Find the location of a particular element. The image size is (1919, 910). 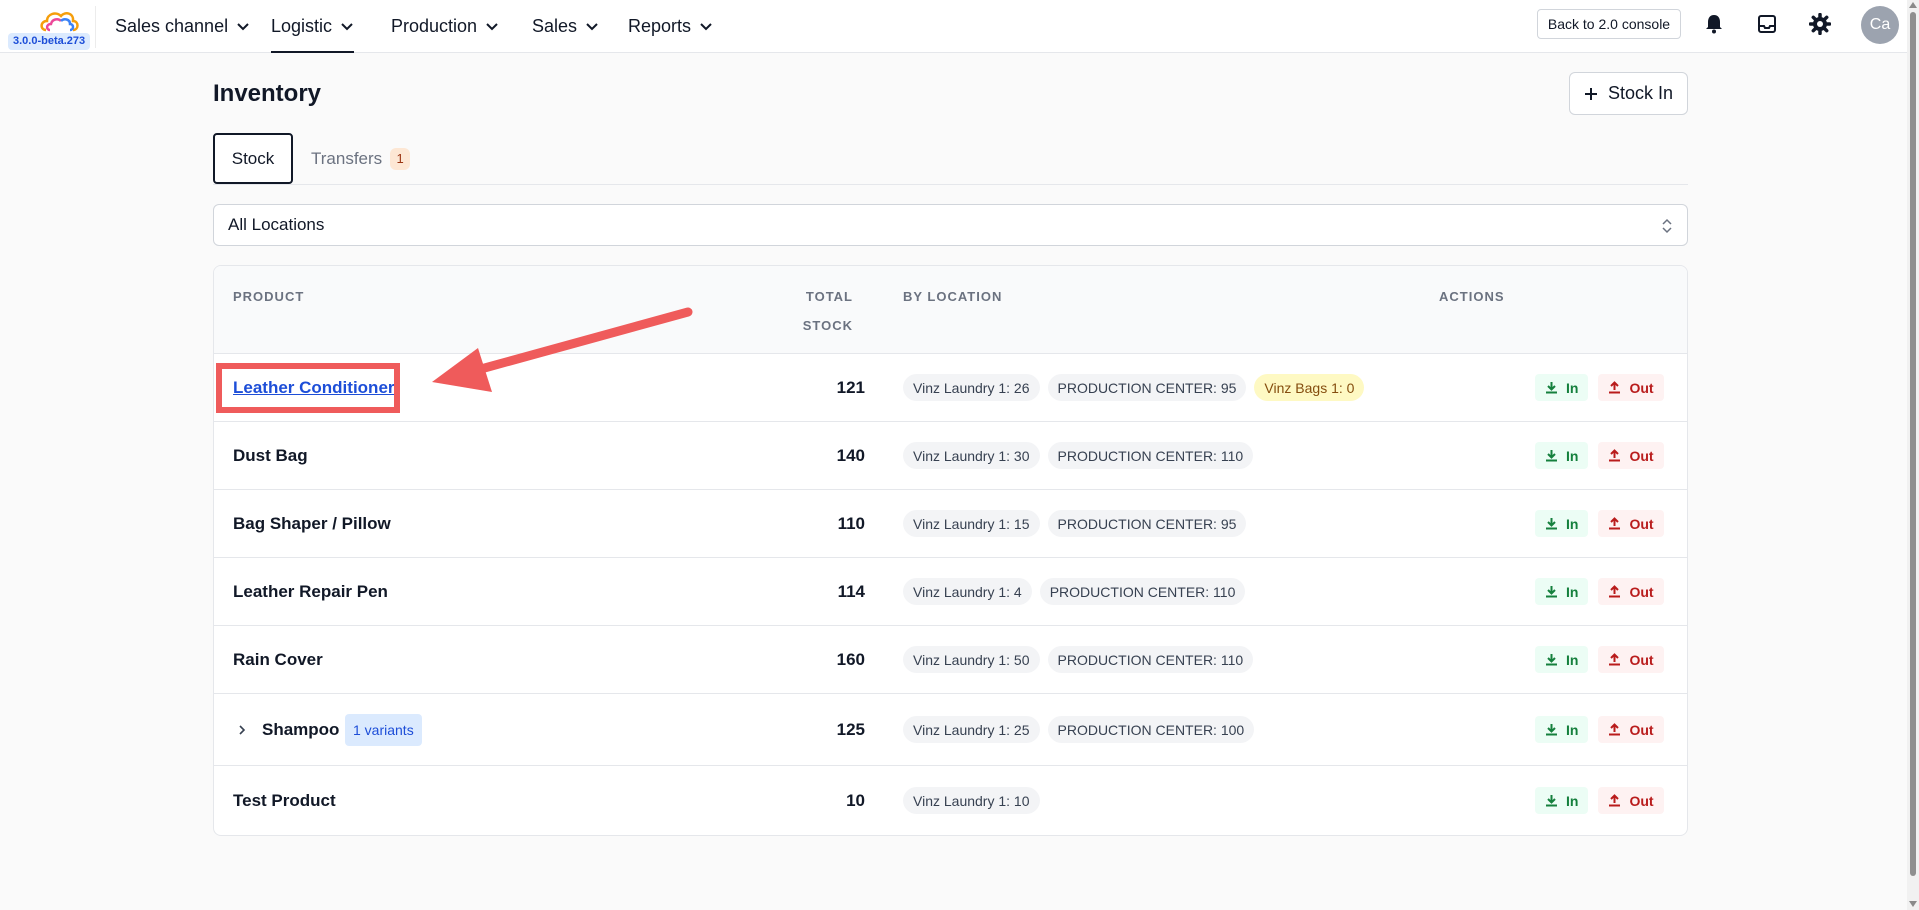

product-name: Rain Cover is located at coordinates (278, 659).